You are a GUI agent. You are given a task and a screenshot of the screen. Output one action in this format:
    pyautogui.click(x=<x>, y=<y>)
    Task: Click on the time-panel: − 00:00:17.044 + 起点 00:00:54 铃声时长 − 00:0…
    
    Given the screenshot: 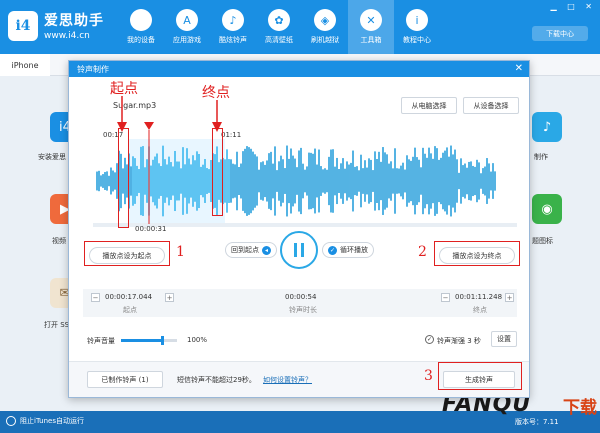 What is the action you would take?
    pyautogui.click(x=300, y=303)
    